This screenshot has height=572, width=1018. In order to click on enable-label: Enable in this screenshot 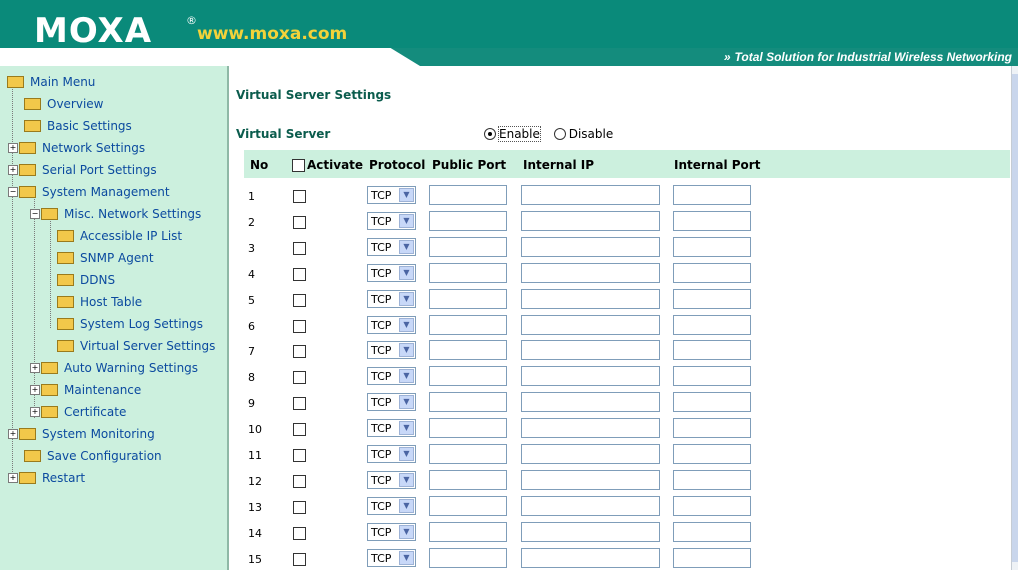, I will do `click(519, 134)`.